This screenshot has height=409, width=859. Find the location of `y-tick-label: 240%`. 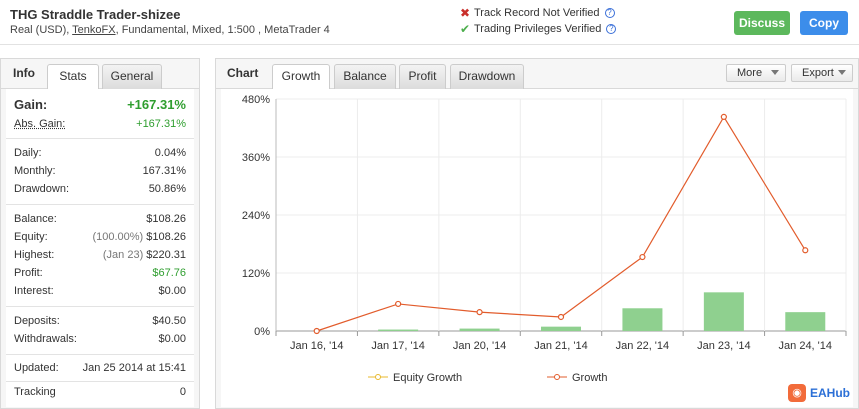

y-tick-label: 240% is located at coordinates (256, 216).